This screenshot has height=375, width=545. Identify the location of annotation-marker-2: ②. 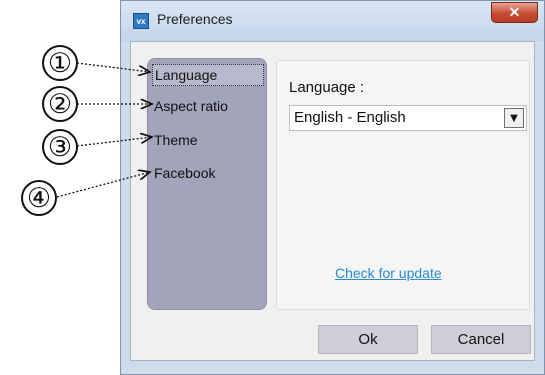
(60, 104).